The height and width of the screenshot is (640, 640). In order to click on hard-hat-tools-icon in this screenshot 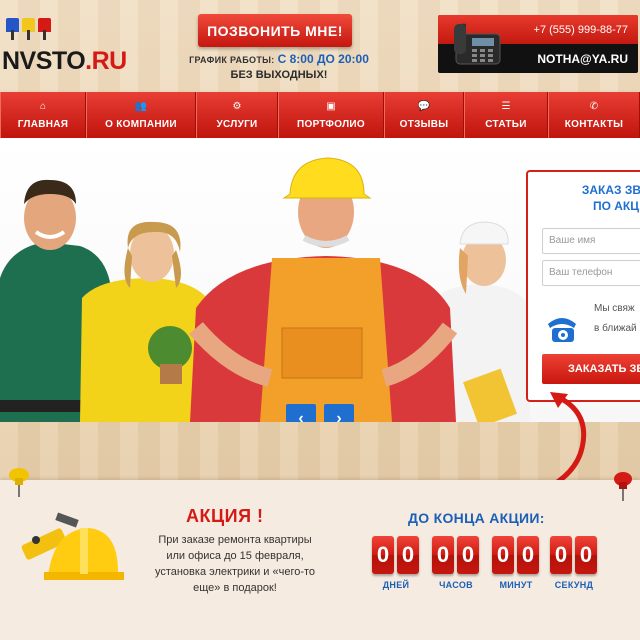, I will do `click(72, 546)`.